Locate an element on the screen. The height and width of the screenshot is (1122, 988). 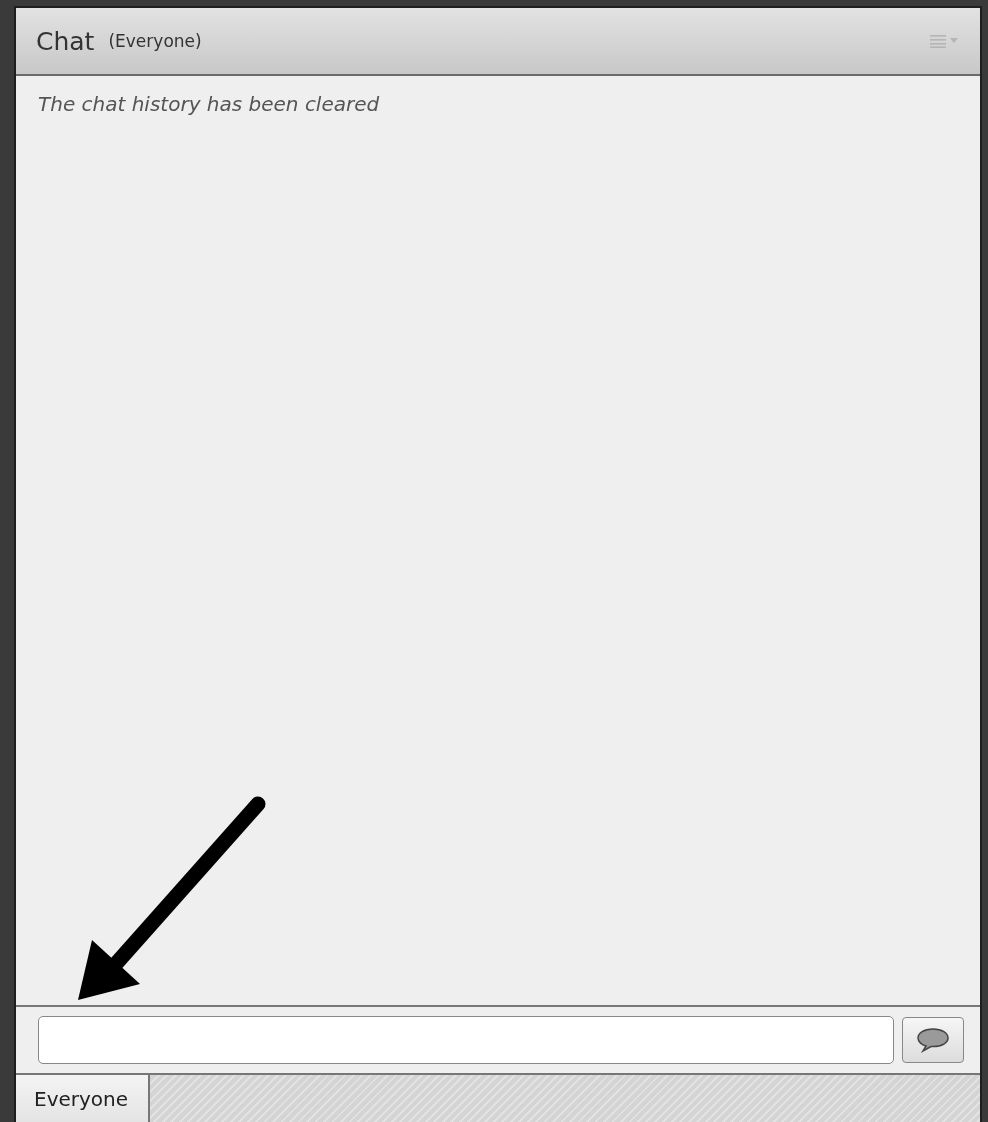
speech-bubble-icon is located at coordinates (933, 1040).